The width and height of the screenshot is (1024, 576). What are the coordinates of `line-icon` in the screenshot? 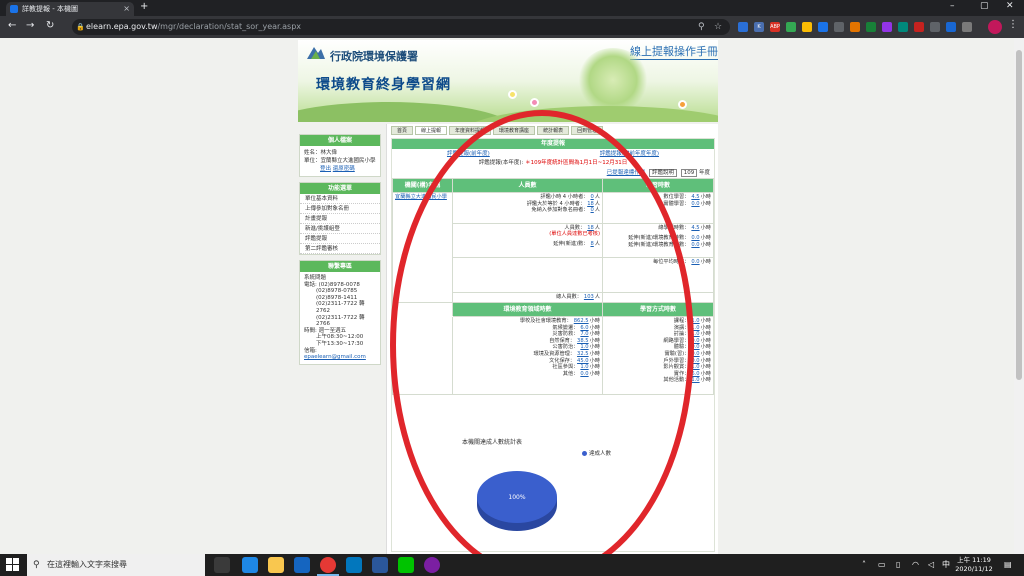 It's located at (406, 565).